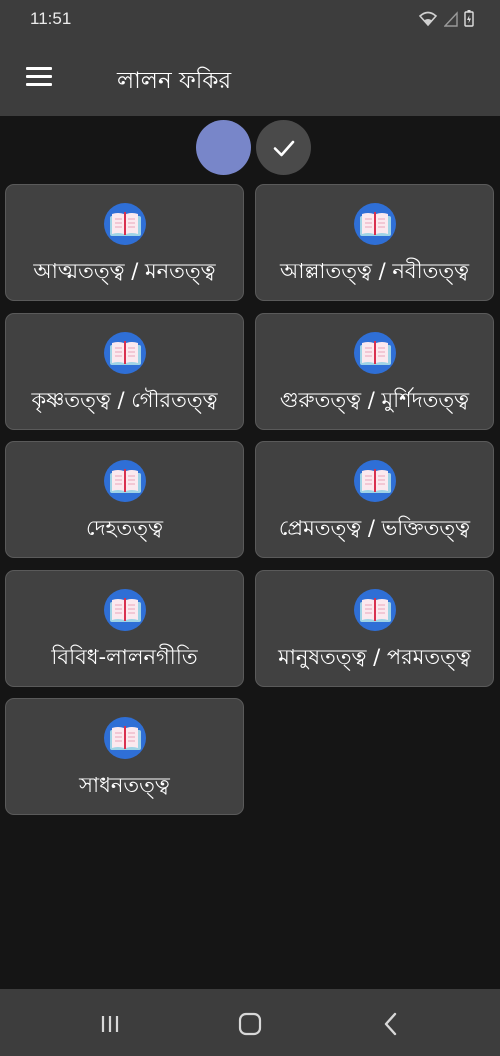  Describe the element at coordinates (223, 147) in the screenshot. I see `color-picker-button` at that location.